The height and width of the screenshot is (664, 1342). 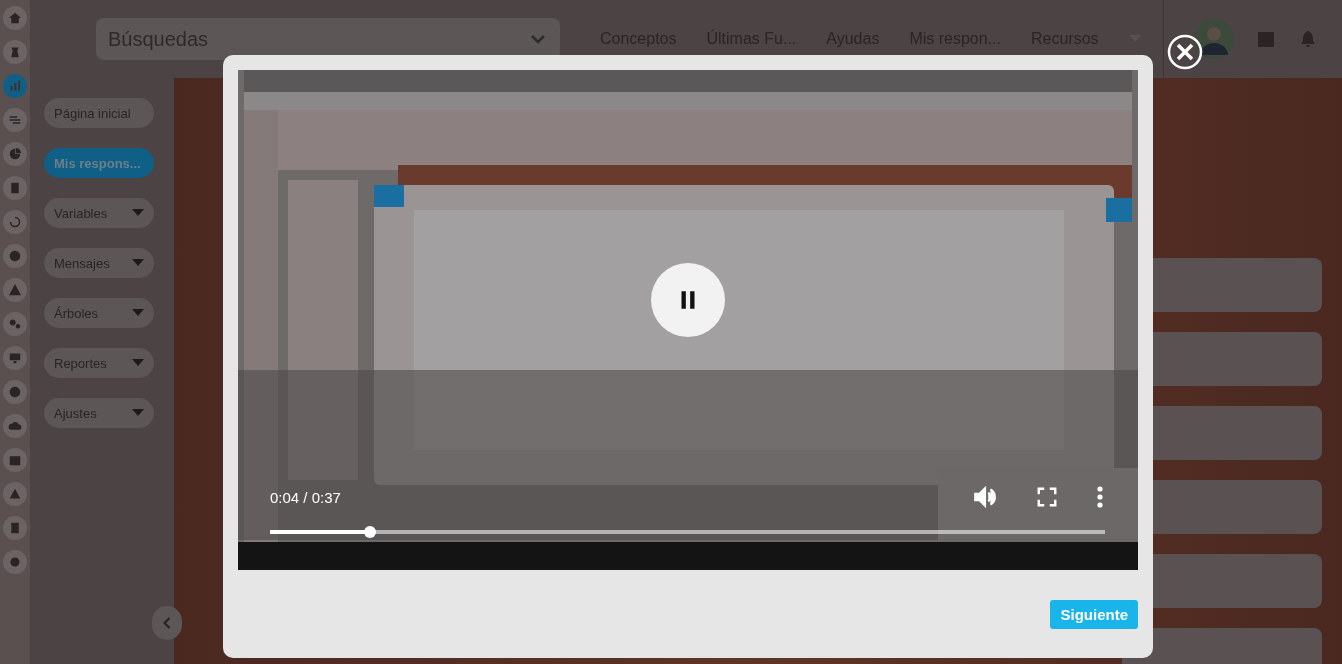 What do you see at coordinates (305, 497) in the screenshot?
I see `video-time: 0:04 / 0:37` at bounding box center [305, 497].